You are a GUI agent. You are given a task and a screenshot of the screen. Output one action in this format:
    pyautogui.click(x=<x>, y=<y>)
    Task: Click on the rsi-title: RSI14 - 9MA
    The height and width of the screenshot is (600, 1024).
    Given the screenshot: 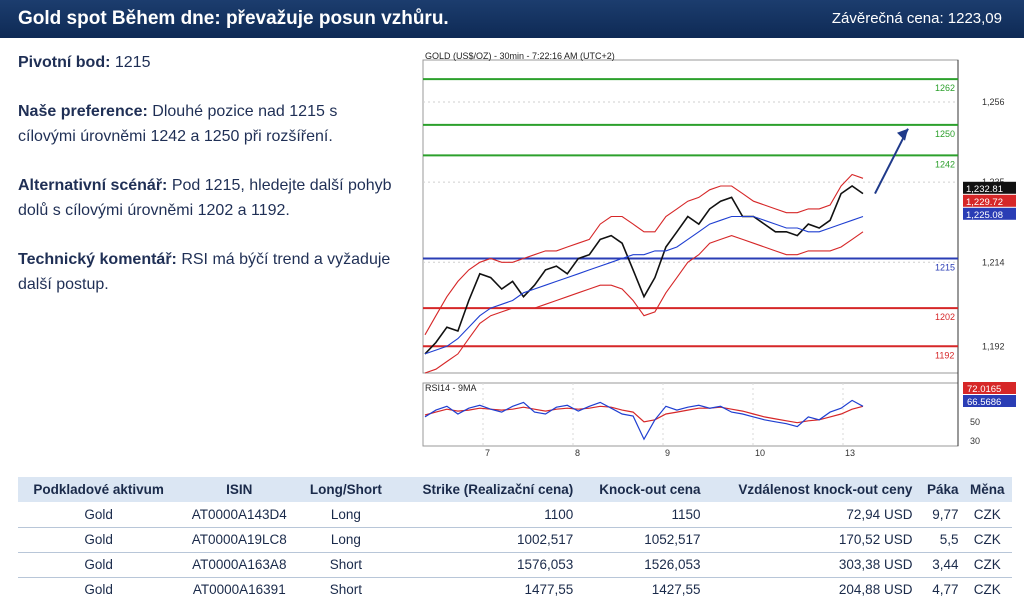 What is the action you would take?
    pyautogui.click(x=451, y=388)
    